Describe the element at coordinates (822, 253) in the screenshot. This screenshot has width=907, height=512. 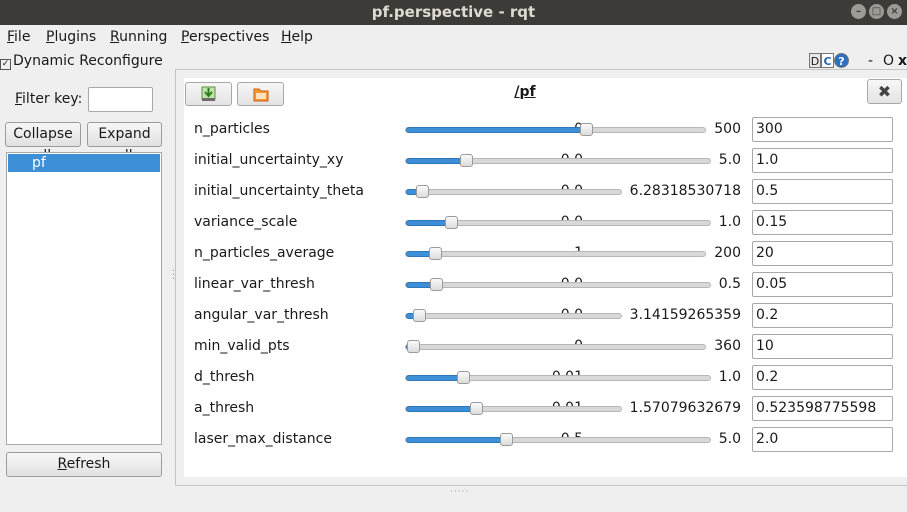
I see `param-value-input: 20` at that location.